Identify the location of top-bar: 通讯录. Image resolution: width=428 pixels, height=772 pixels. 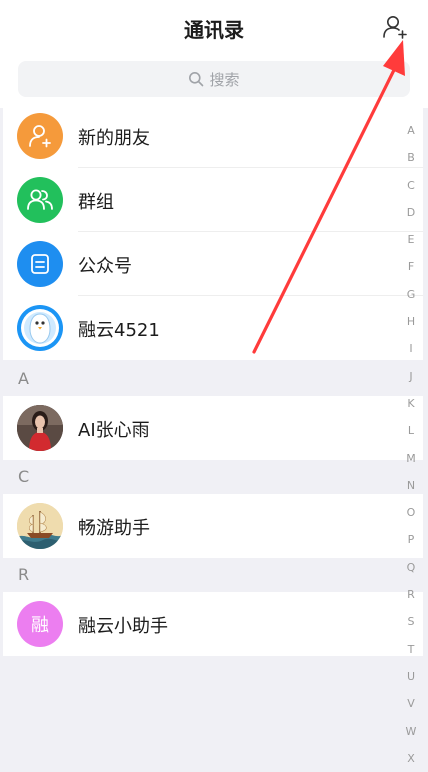
(214, 29).